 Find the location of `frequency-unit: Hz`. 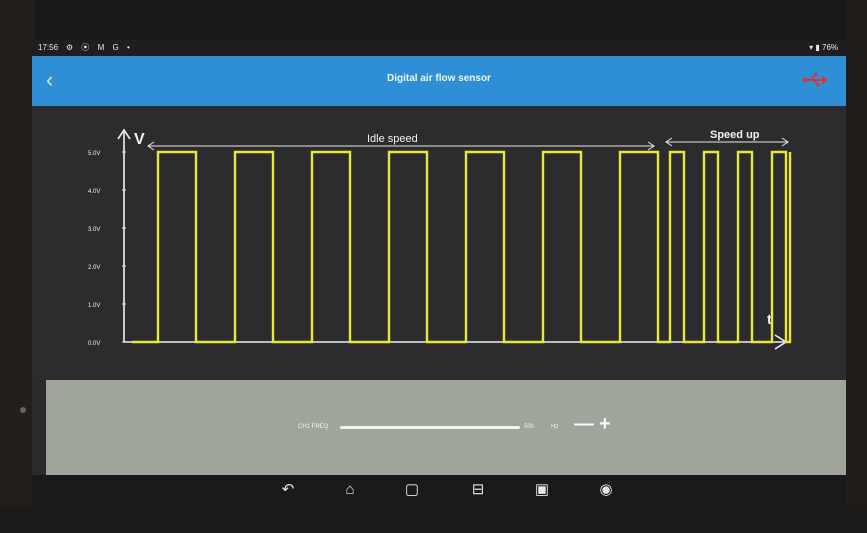

frequency-unit: Hz is located at coordinates (555, 427).